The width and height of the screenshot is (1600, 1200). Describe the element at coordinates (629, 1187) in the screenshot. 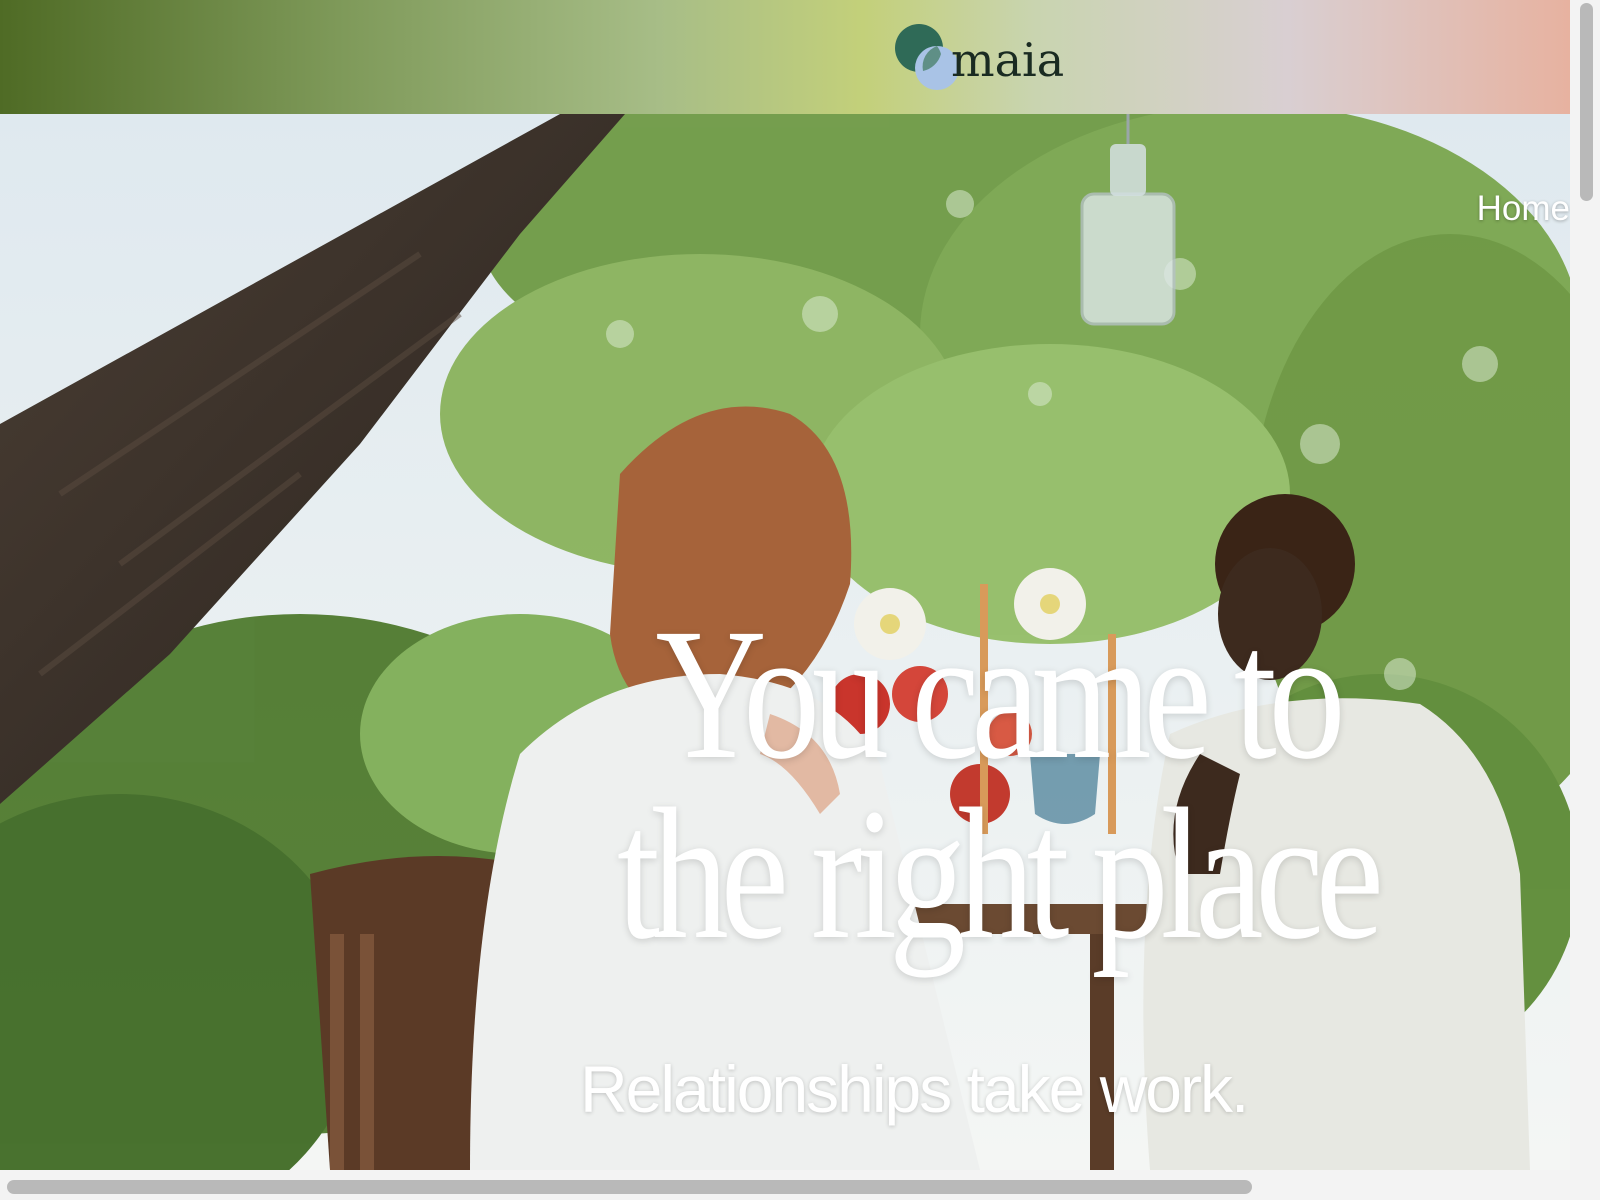

I see `horizontal-scrollbar-thumb` at that location.